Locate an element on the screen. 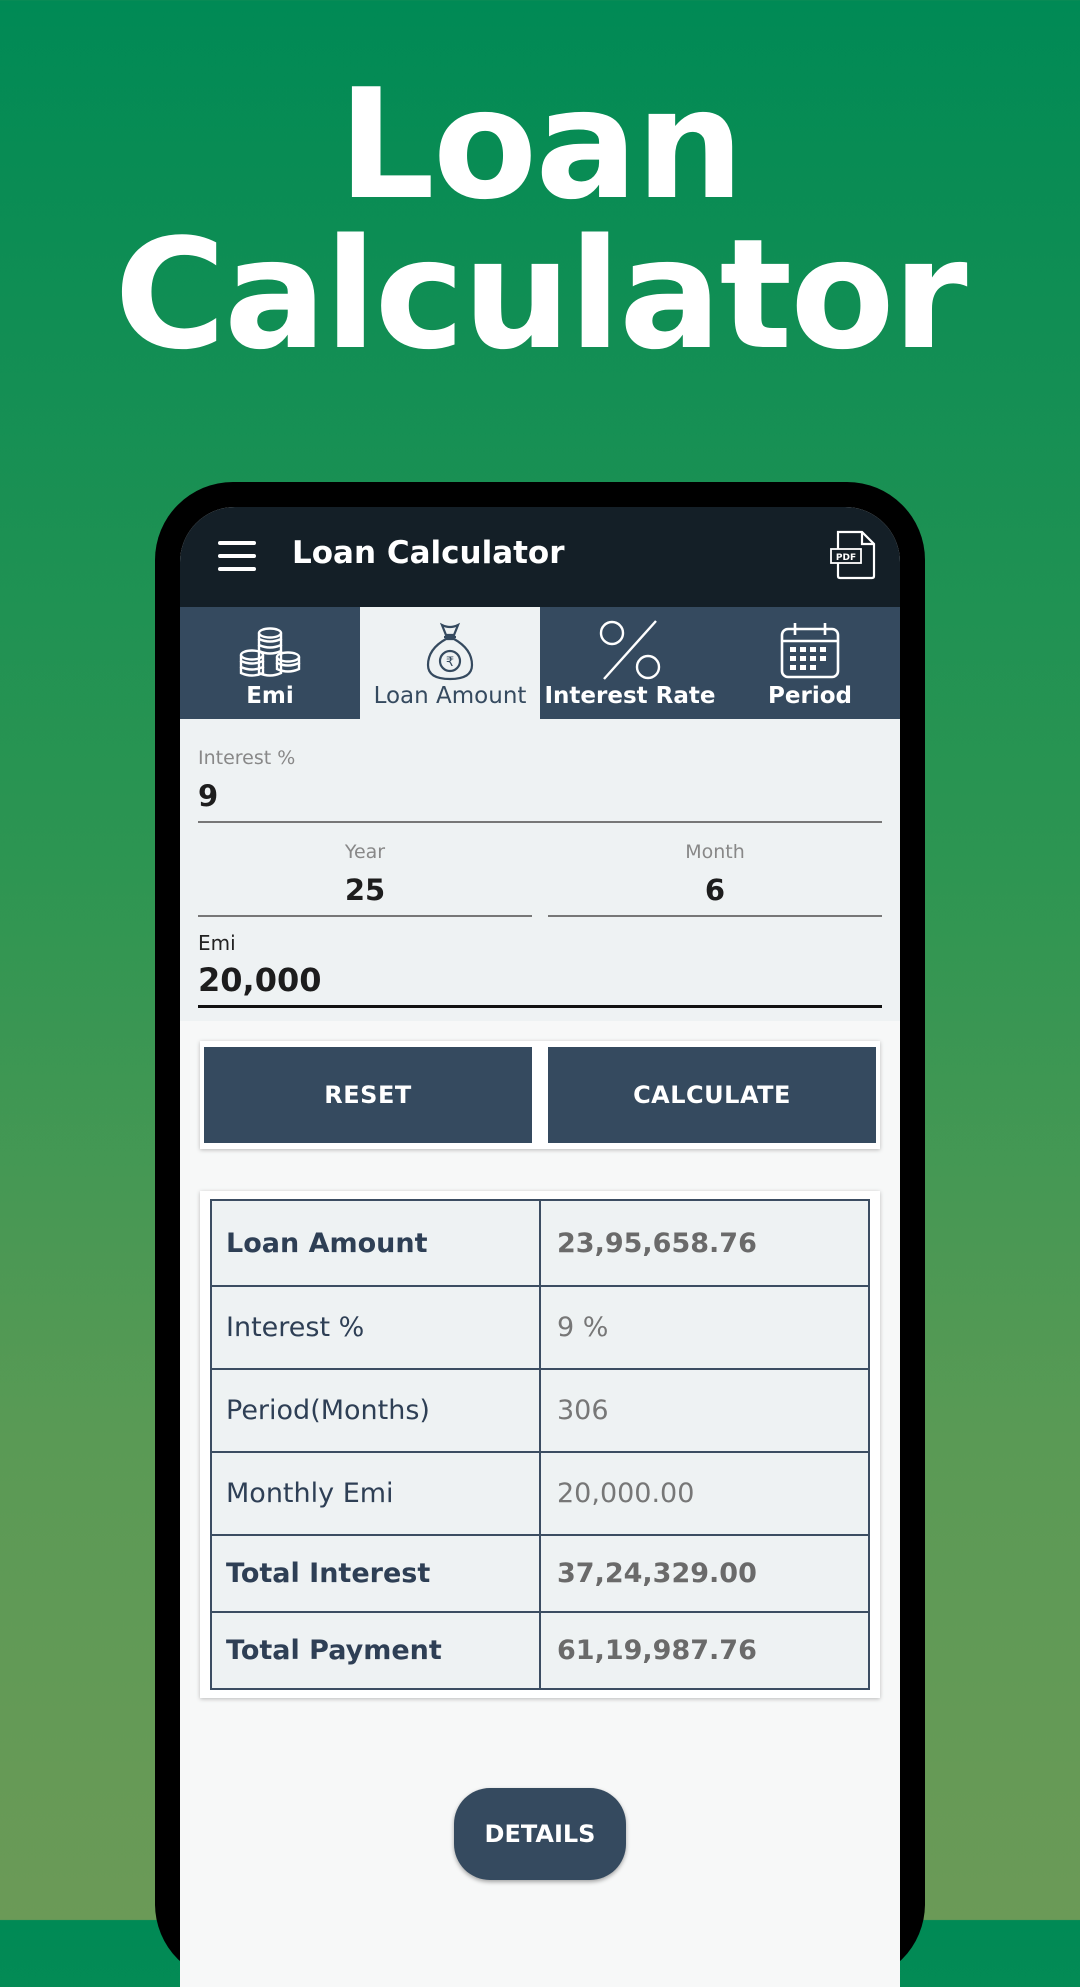 The width and height of the screenshot is (1080, 1987). tab-loan-amount-label: Loan Amount is located at coordinates (450, 696).